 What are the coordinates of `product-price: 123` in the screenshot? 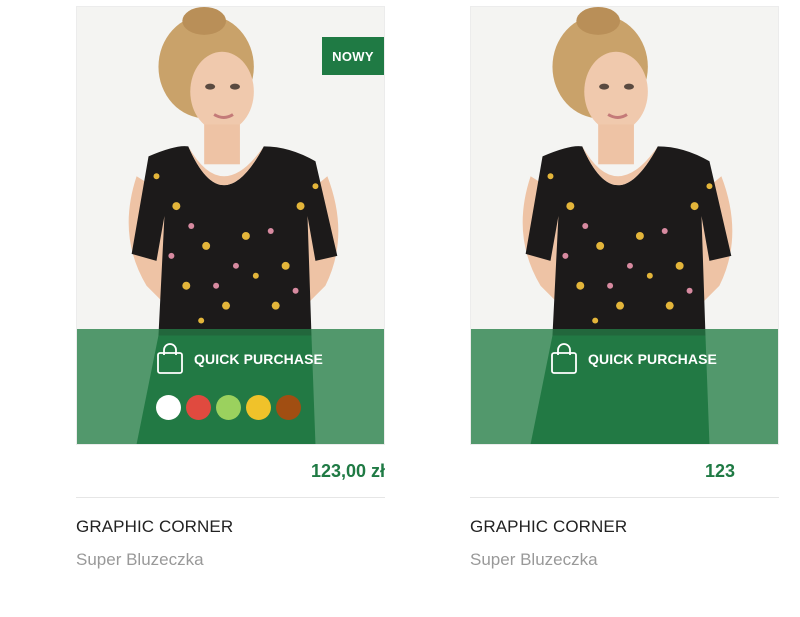 It's located at (720, 471).